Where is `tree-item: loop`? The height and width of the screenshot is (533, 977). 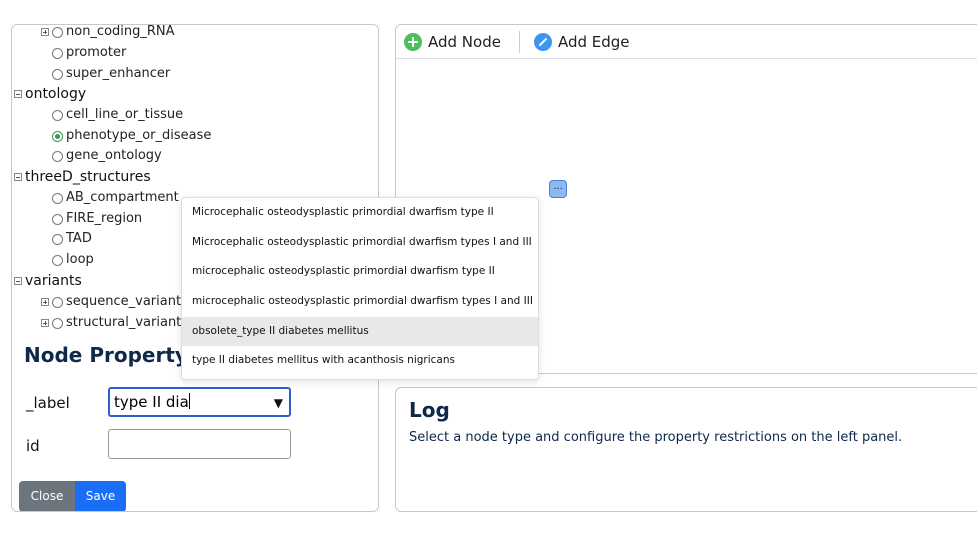 tree-item: loop is located at coordinates (73, 260).